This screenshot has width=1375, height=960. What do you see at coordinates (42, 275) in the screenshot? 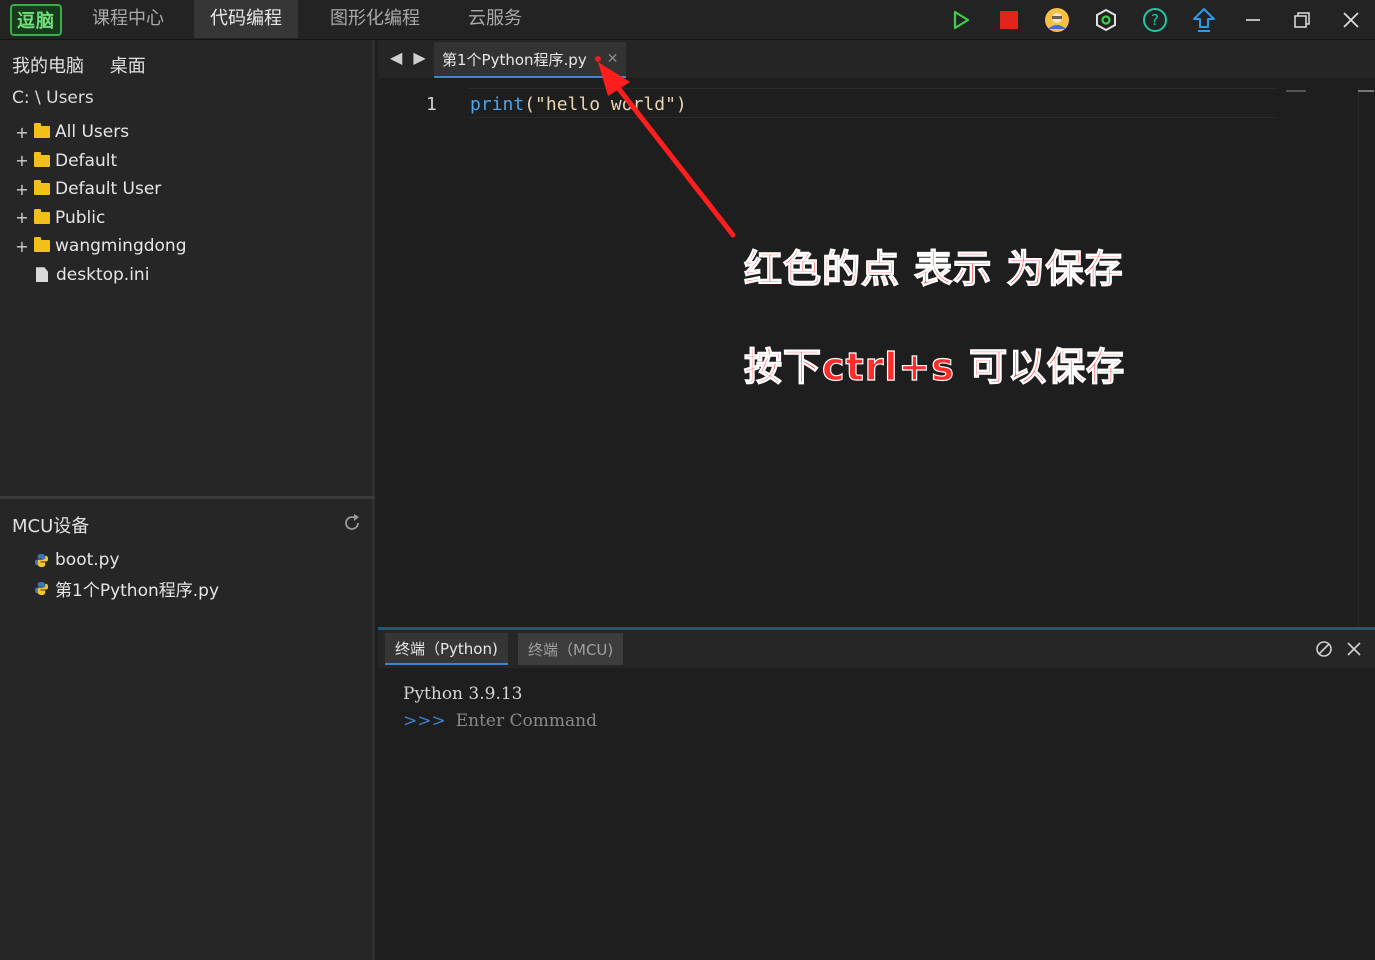
I see `file-icon` at bounding box center [42, 275].